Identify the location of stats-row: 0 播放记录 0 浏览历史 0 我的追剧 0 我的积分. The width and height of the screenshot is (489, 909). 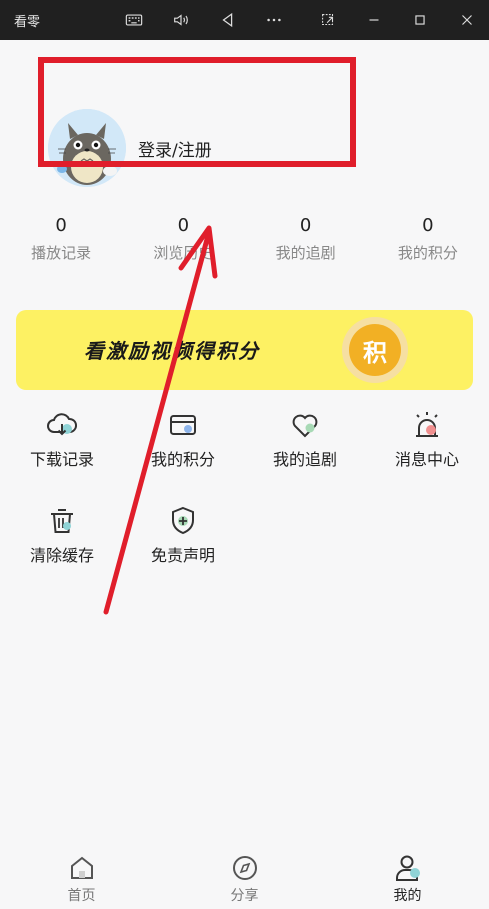
(244, 242).